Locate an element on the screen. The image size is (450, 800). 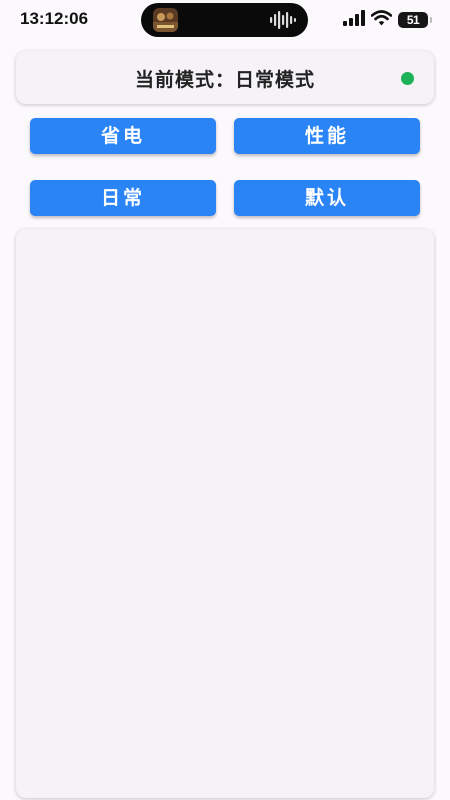
mode-status-indicator is located at coordinates (407, 78).